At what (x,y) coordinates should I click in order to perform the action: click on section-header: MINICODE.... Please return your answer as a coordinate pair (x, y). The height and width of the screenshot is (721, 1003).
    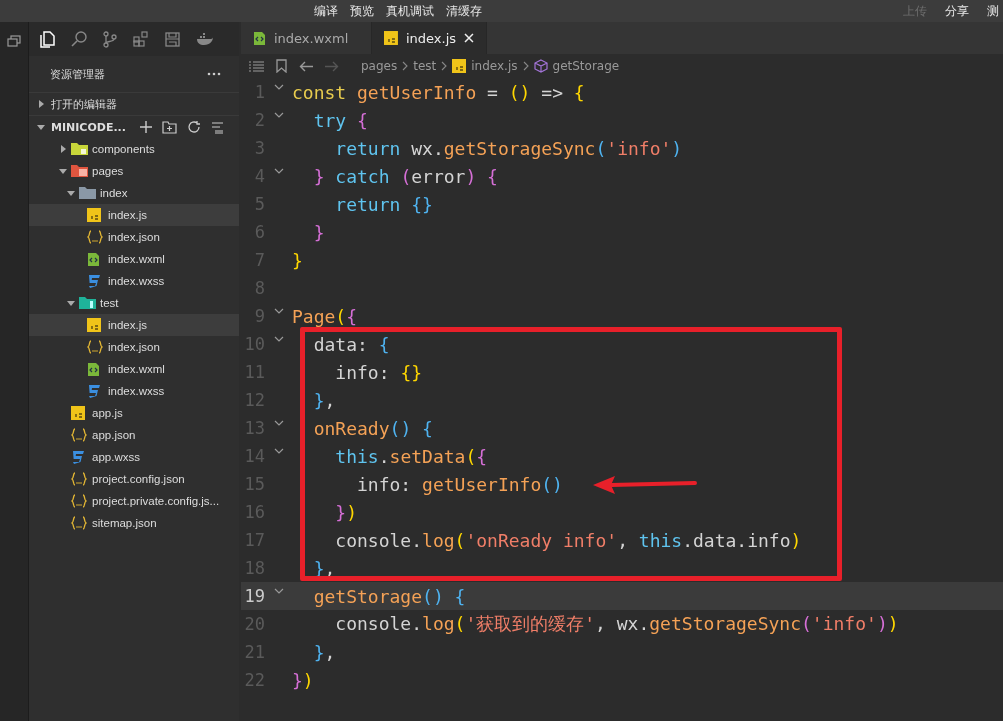
    Looking at the image, I should click on (134, 126).